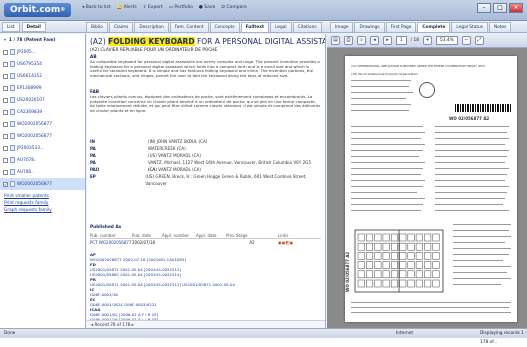 The image size is (527, 347). Describe the element at coordinates (153, 8) in the screenshot. I see `export-button: ⇪ Export` at that location.